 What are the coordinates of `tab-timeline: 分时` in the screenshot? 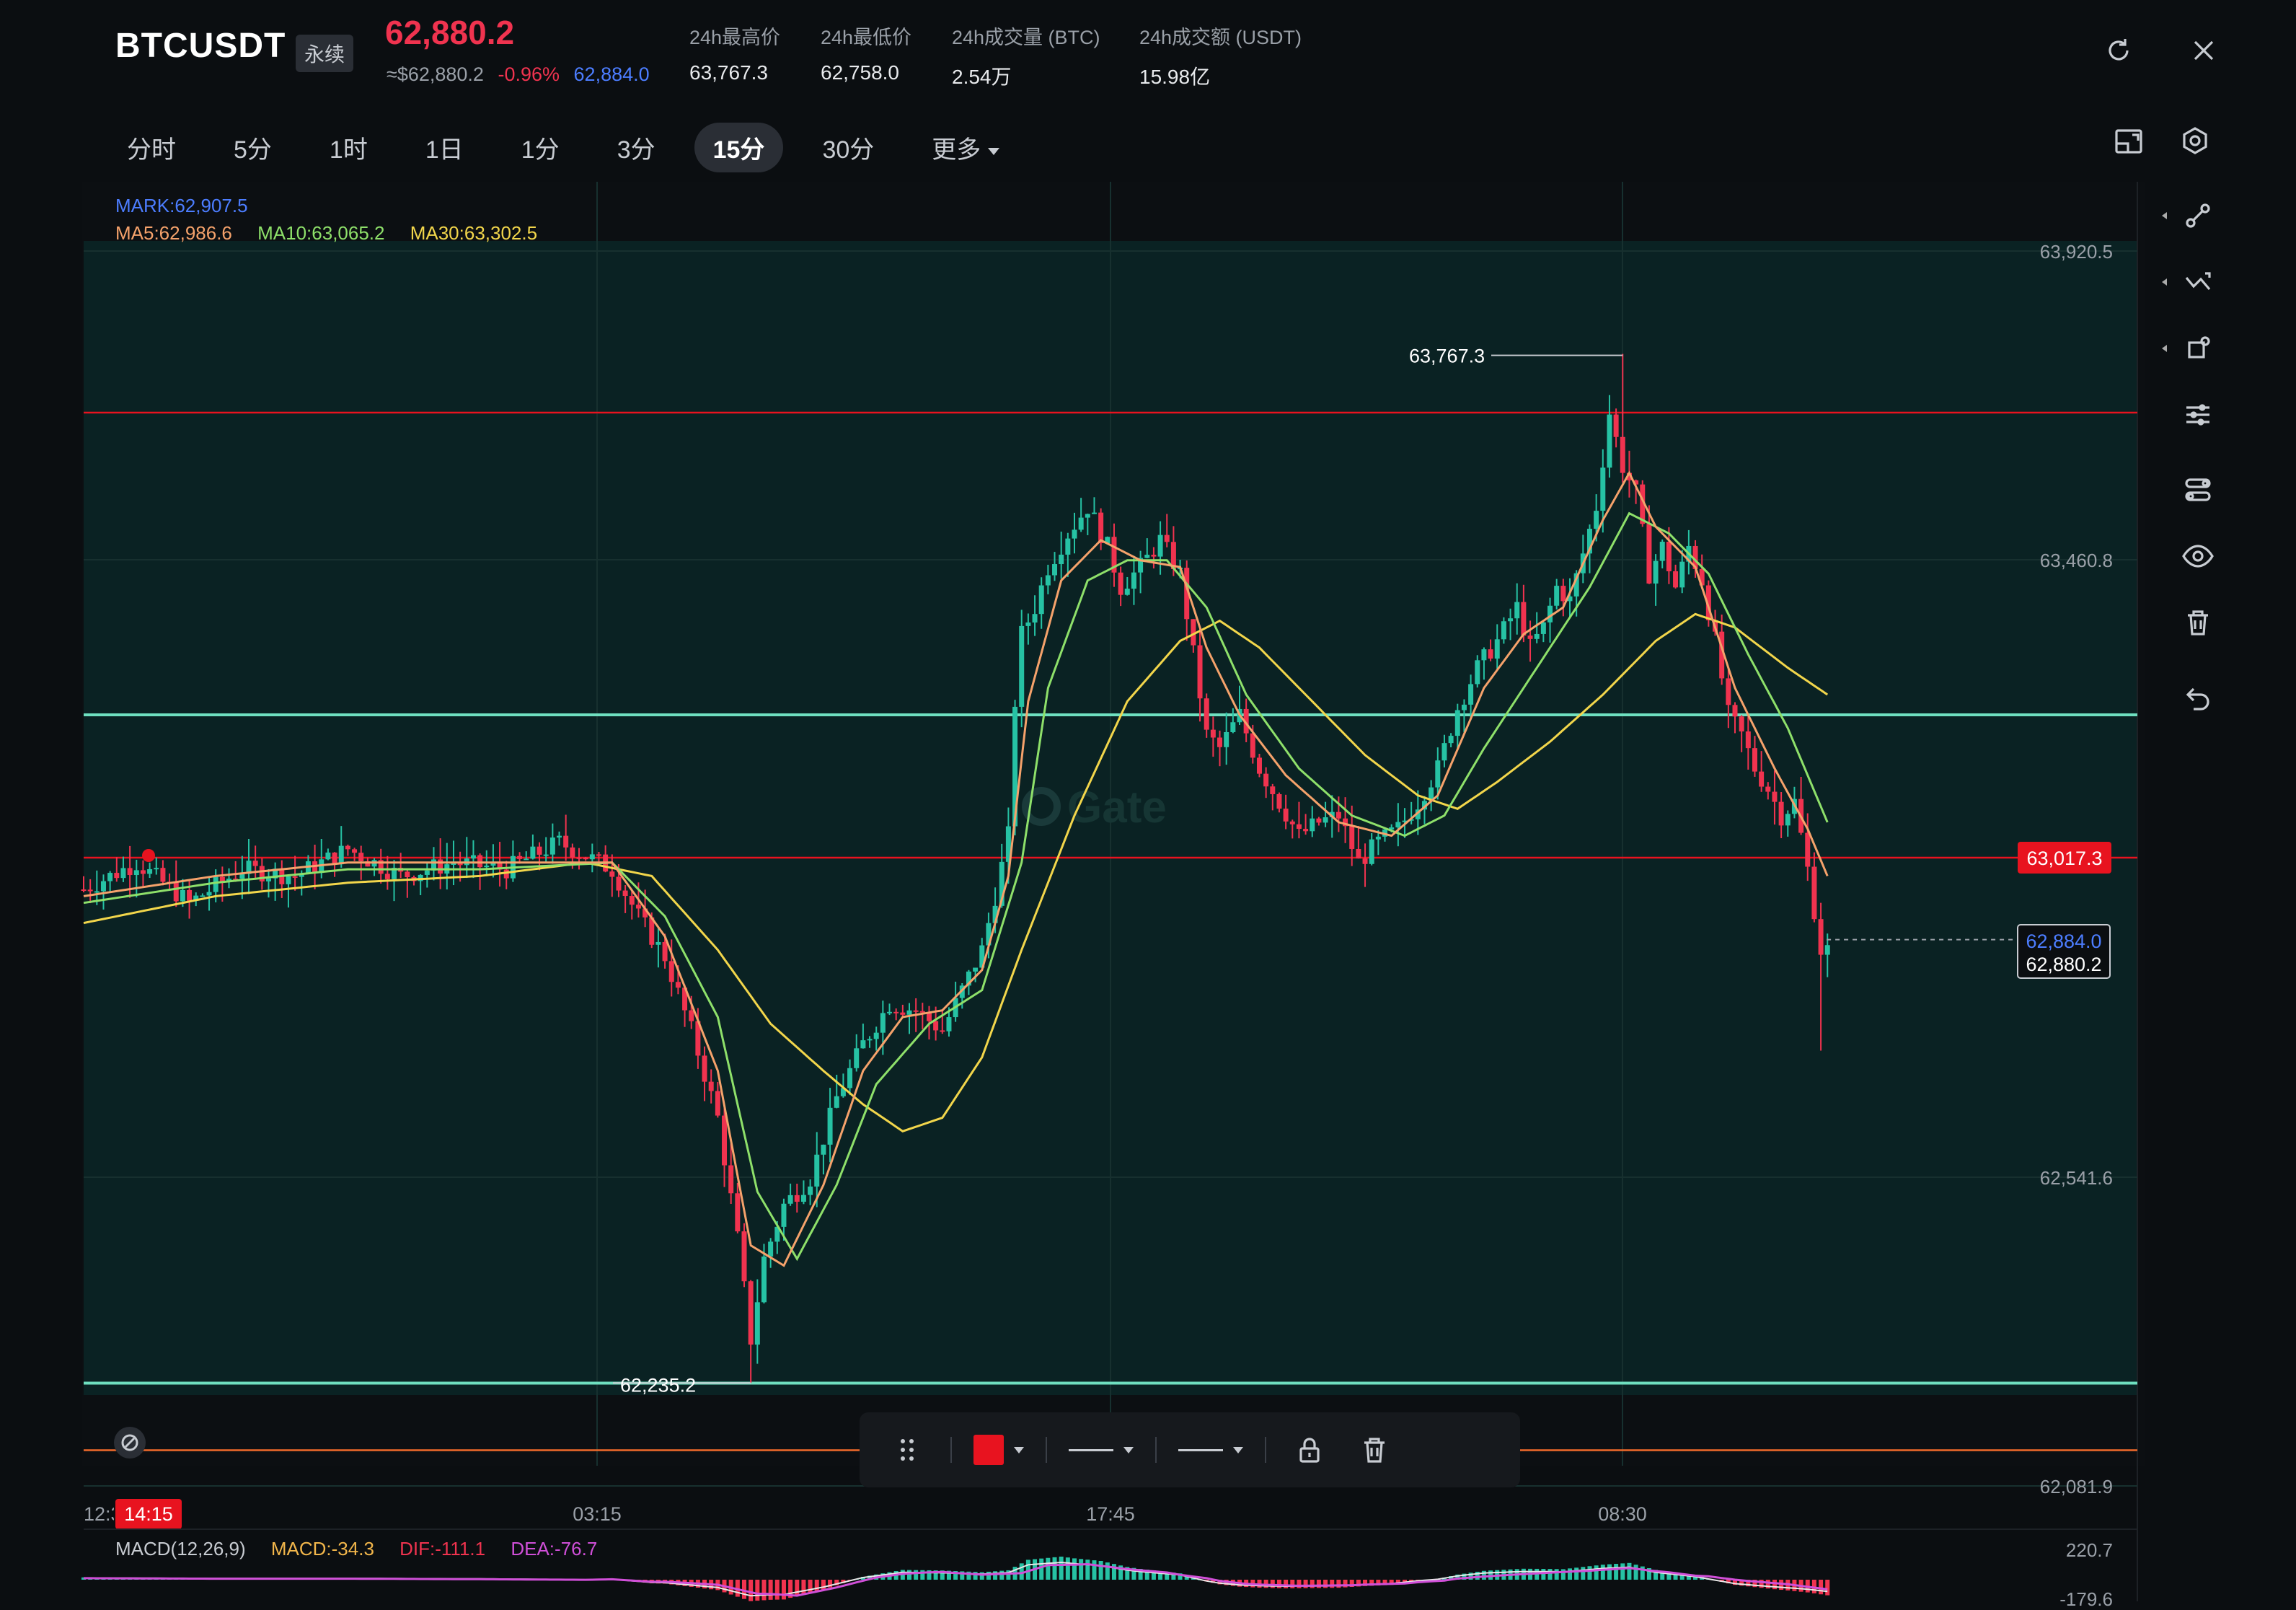 It's located at (151, 147).